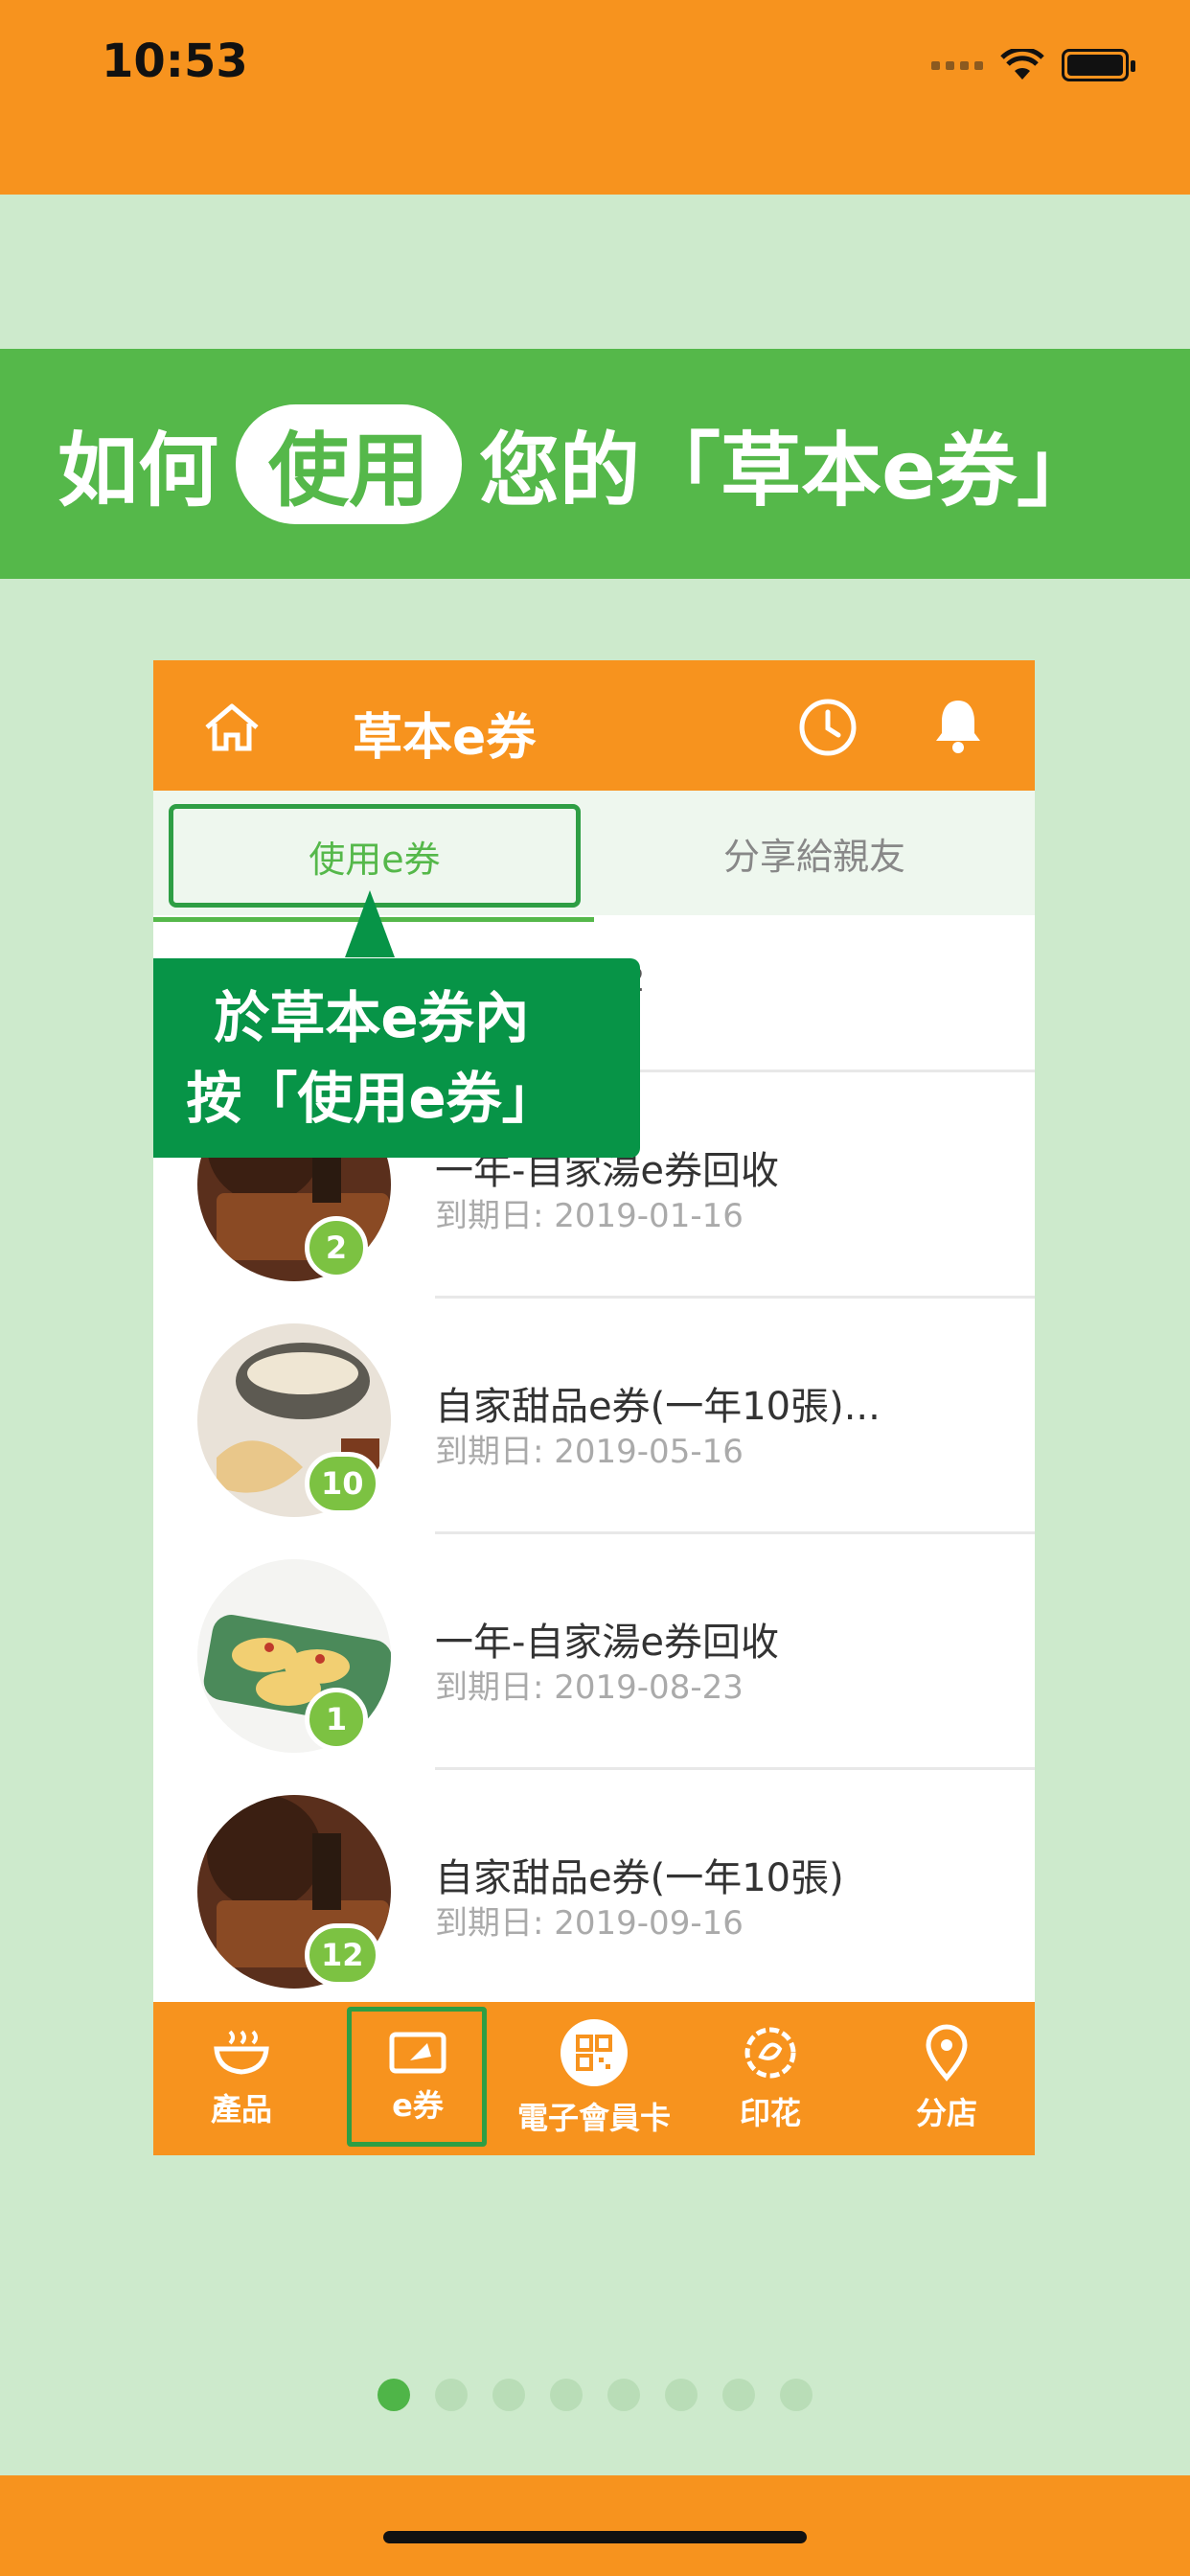  I want to click on page-indicator, so click(595, 2395).